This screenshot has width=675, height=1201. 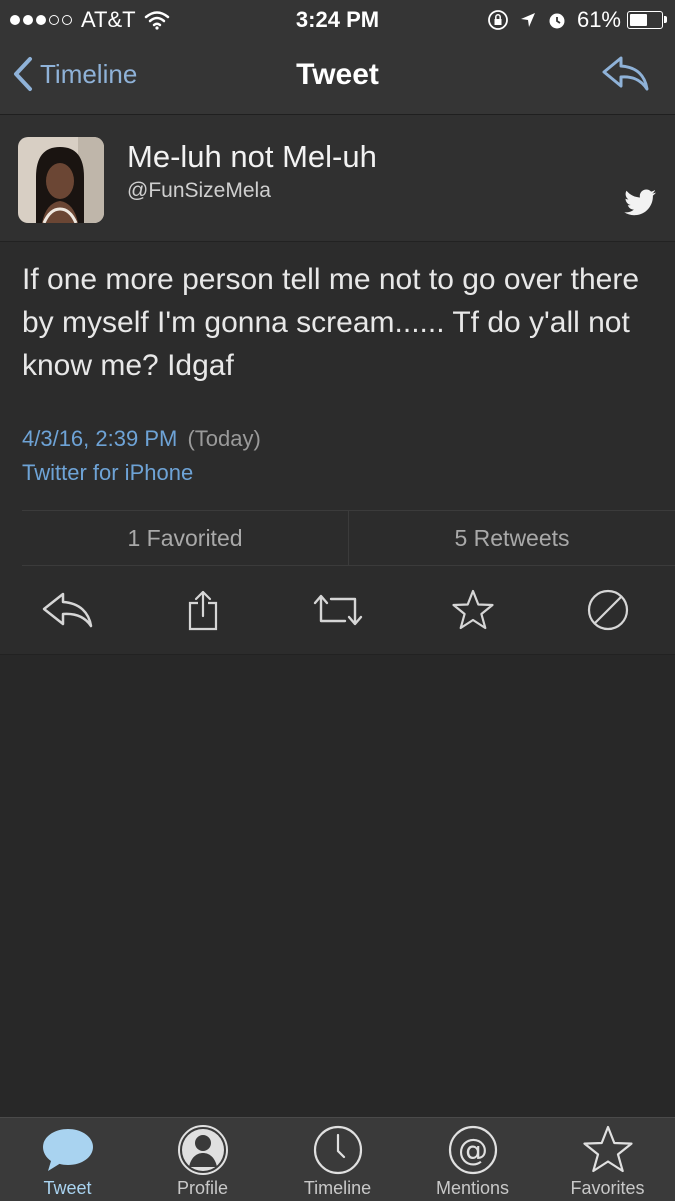 I want to click on avatar-image, so click(x=61, y=180).